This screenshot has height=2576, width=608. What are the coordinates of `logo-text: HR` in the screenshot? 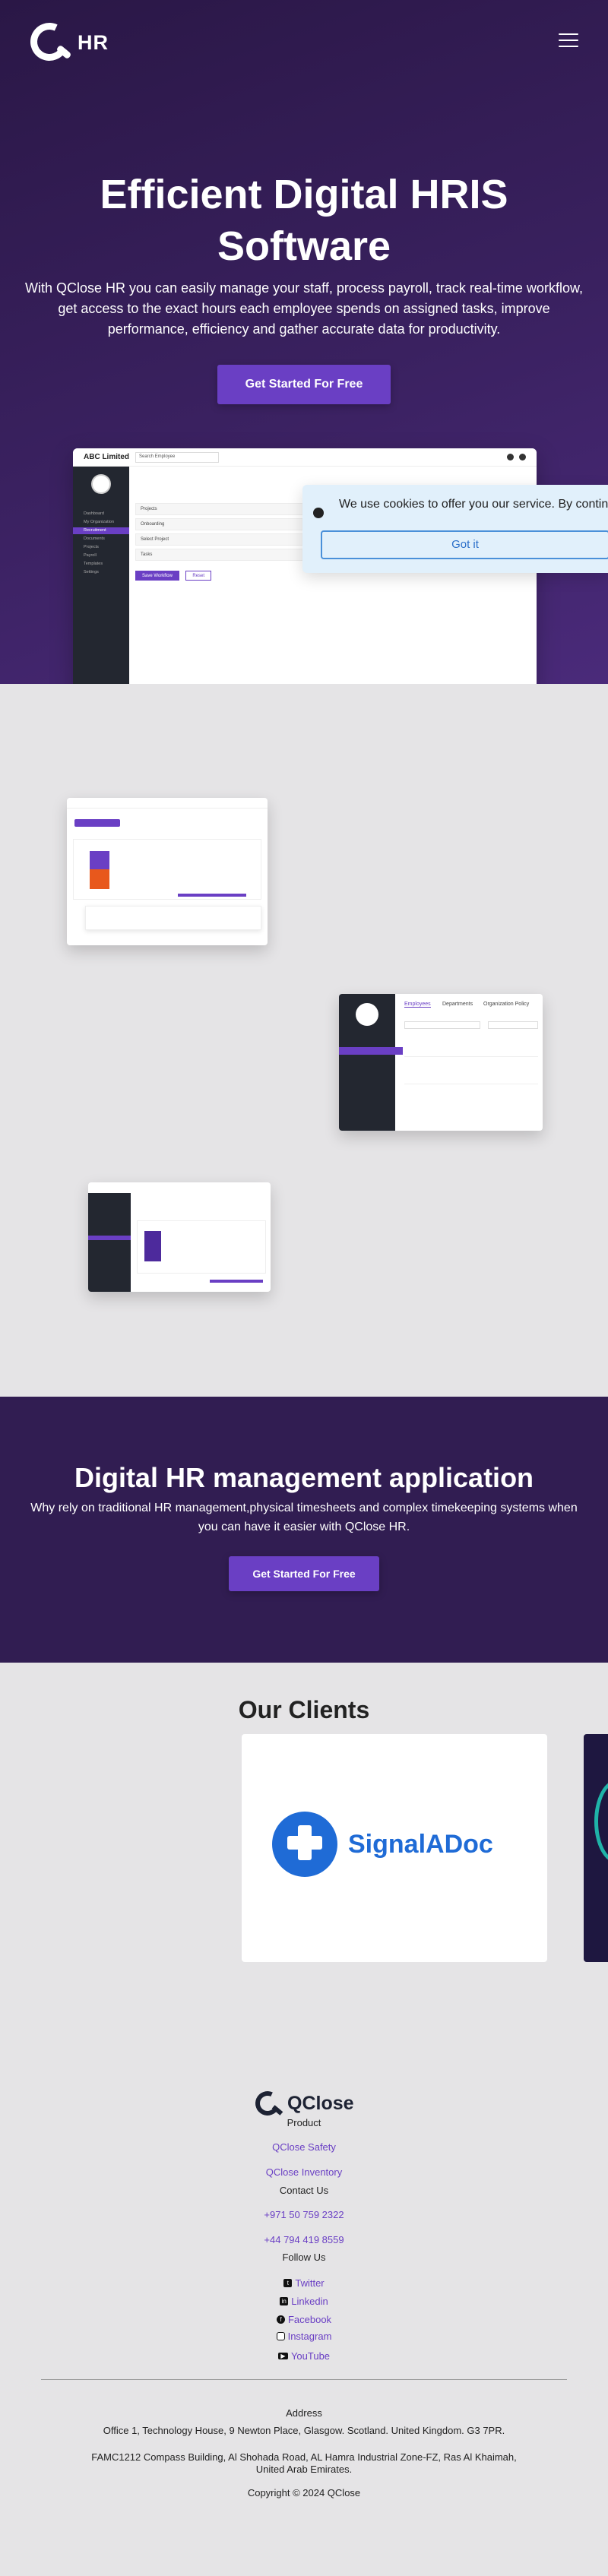 It's located at (94, 42).